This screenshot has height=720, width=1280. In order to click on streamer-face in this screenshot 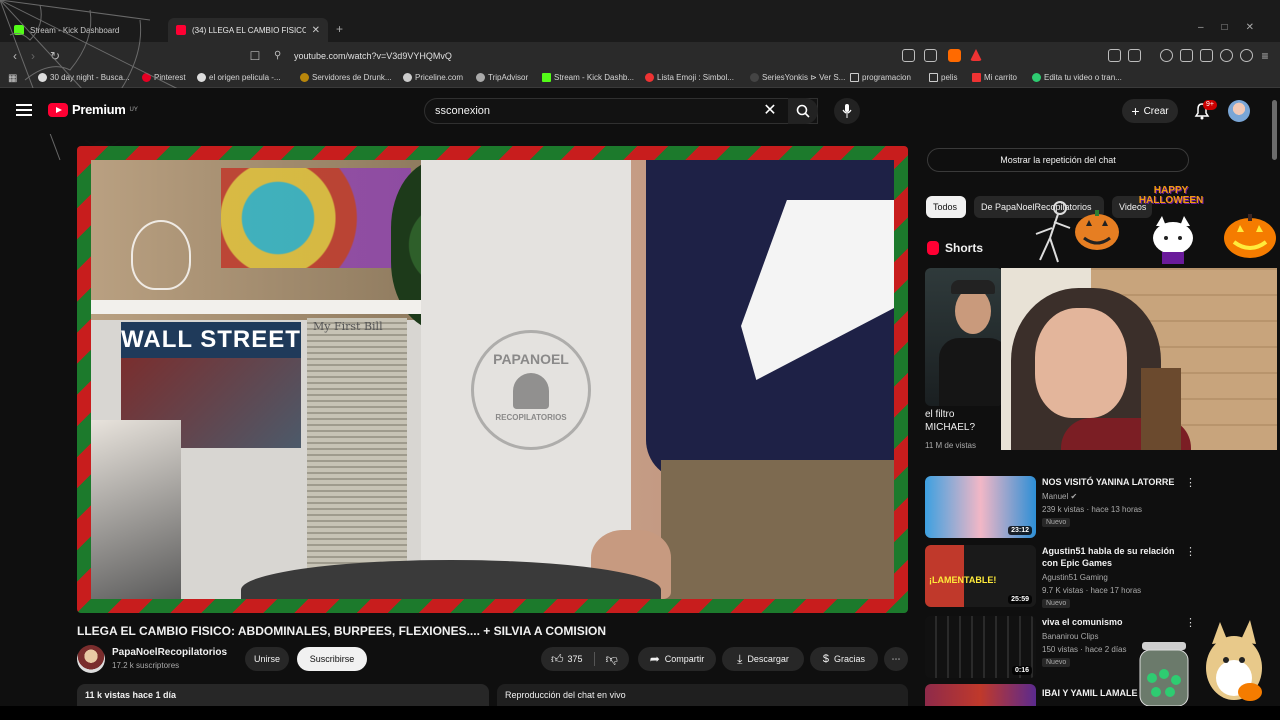, I will do `click(1081, 363)`.